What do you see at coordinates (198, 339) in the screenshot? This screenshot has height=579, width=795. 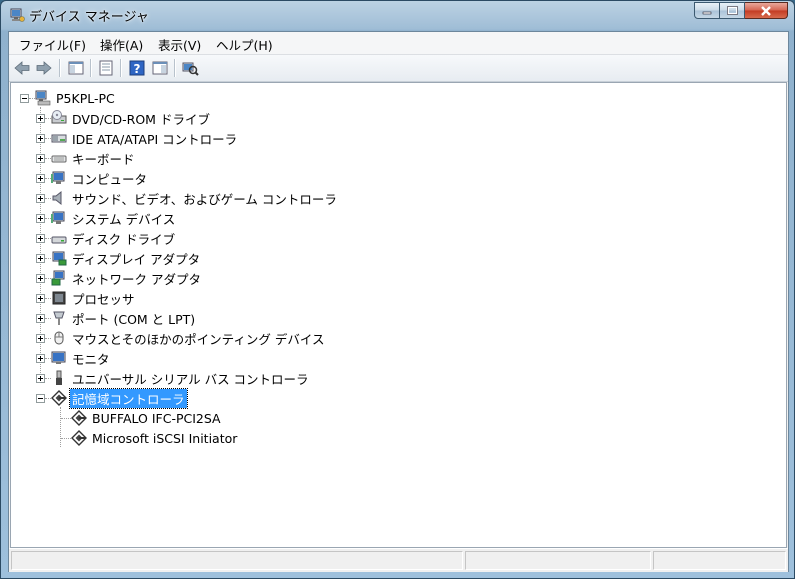 I see `tree-category-label: マウスとそのほかのポインティング デバイス` at bounding box center [198, 339].